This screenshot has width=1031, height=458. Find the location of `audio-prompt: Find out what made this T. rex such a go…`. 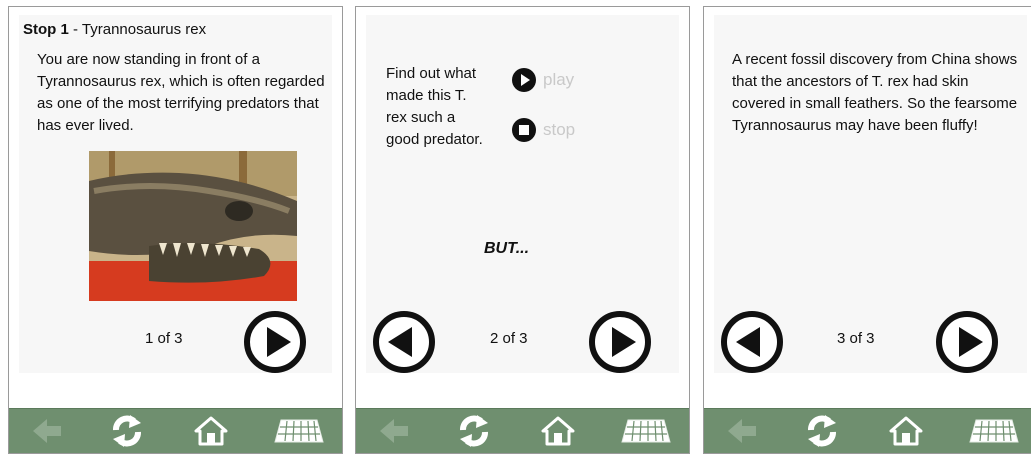

audio-prompt: Find out what made this T. rex such a go… is located at coordinates (434, 106).